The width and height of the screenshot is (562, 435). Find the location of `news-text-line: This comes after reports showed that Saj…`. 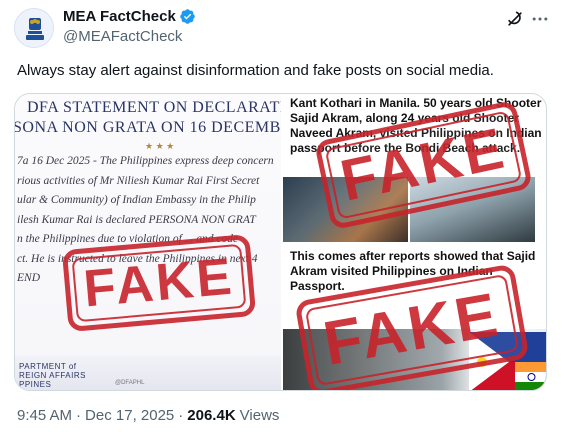

news-text-line: This comes after reports showed that Saj… is located at coordinates (413, 256).